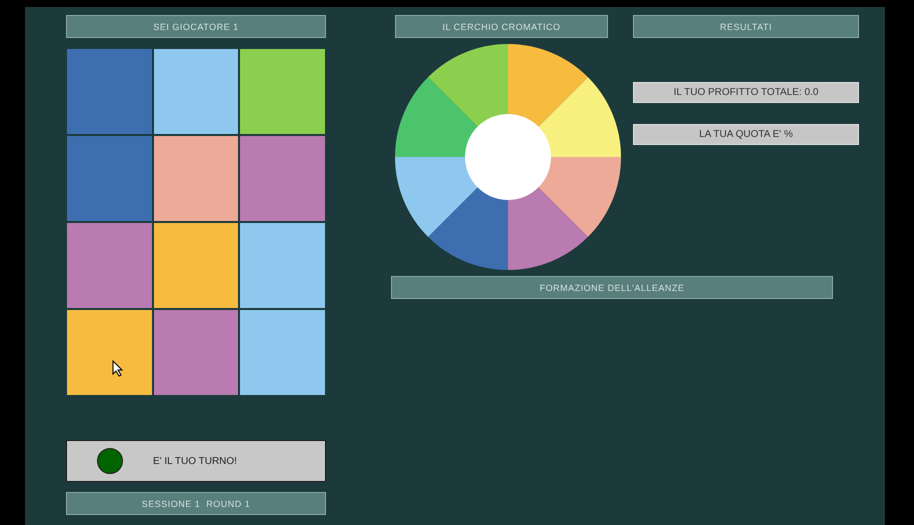  What do you see at coordinates (501, 26) in the screenshot?
I see `nav-button: IL CERCHIO CROMATICO` at bounding box center [501, 26].